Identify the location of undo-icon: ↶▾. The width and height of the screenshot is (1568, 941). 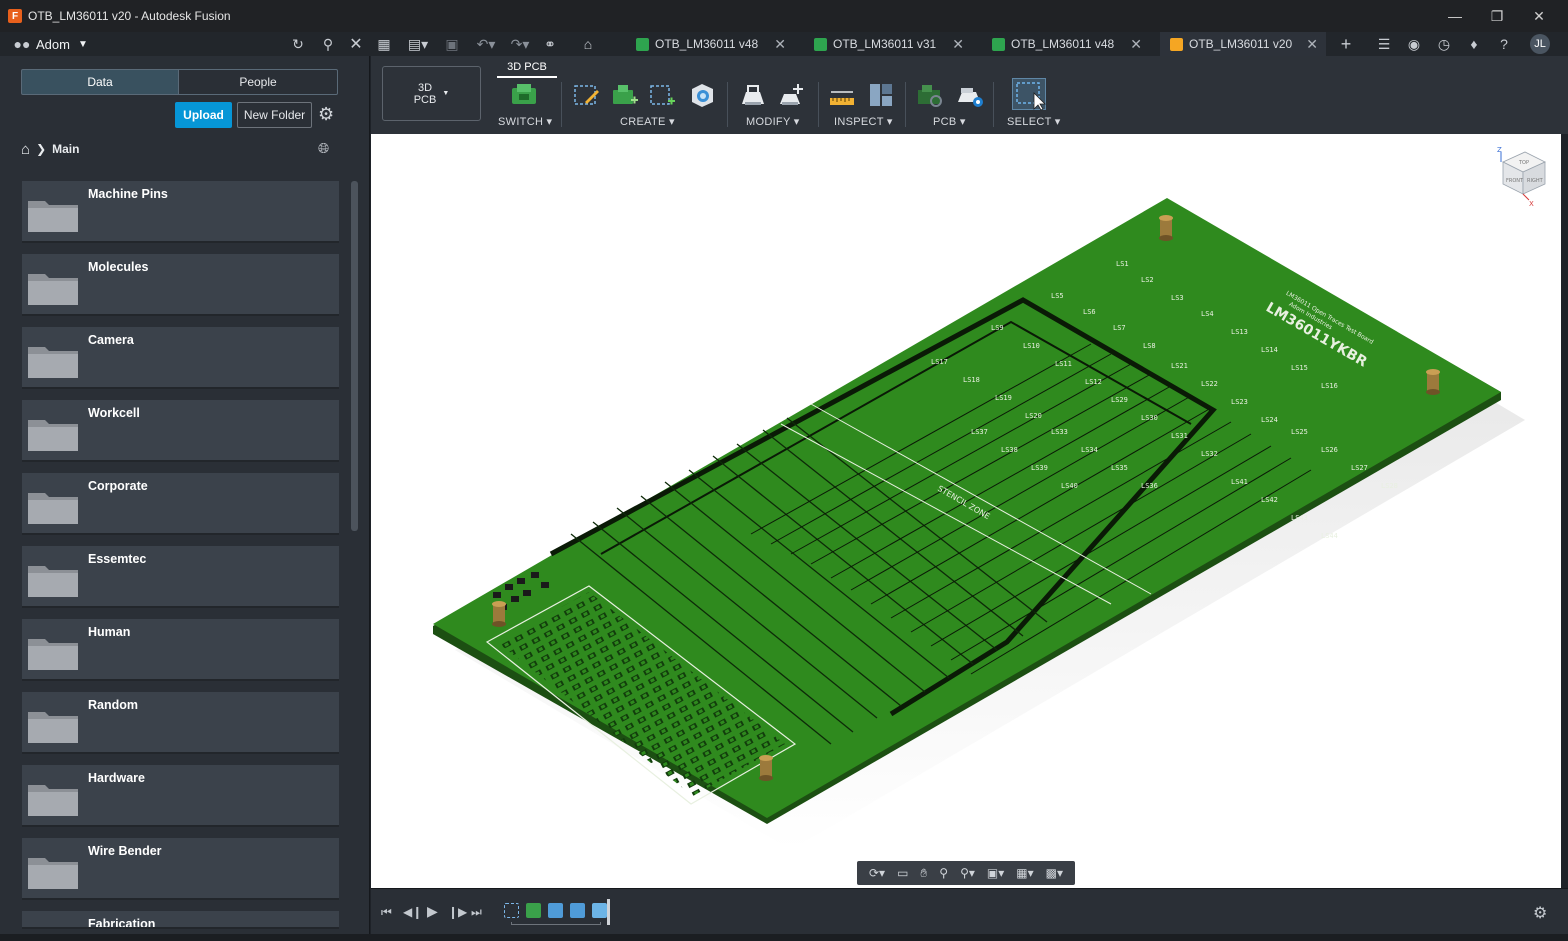
(486, 44).